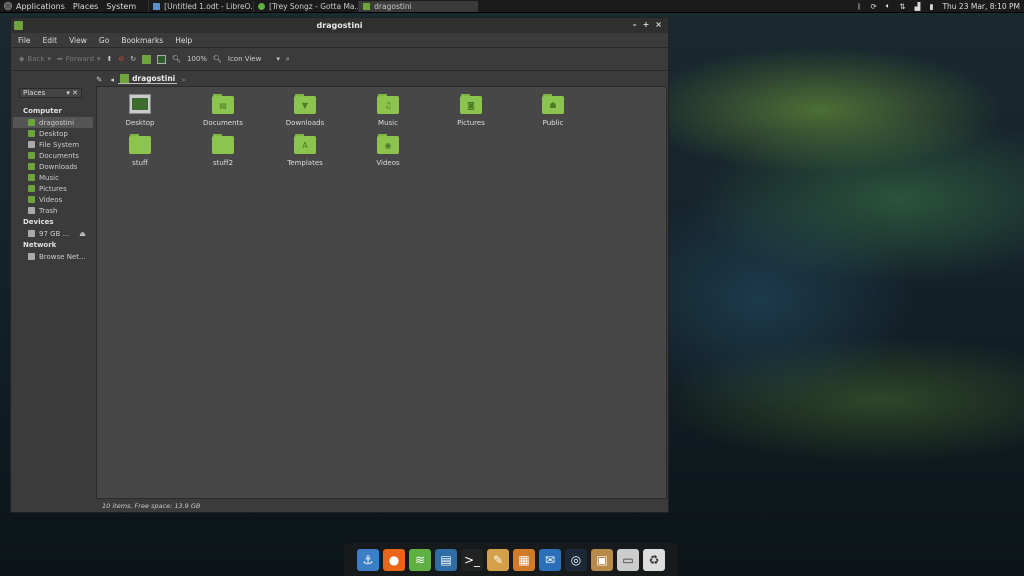  What do you see at coordinates (902, 6) in the screenshot?
I see `network-icon: ⇅` at bounding box center [902, 6].